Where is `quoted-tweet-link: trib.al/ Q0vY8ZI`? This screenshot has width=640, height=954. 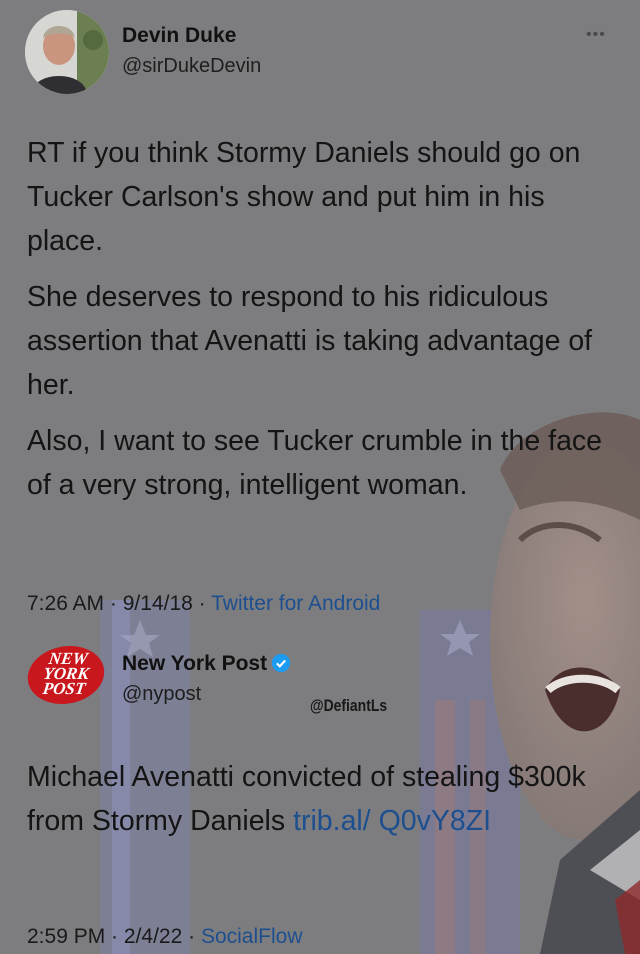
quoted-tweet-link: trib.al/ Q0vY8ZI is located at coordinates (392, 821).